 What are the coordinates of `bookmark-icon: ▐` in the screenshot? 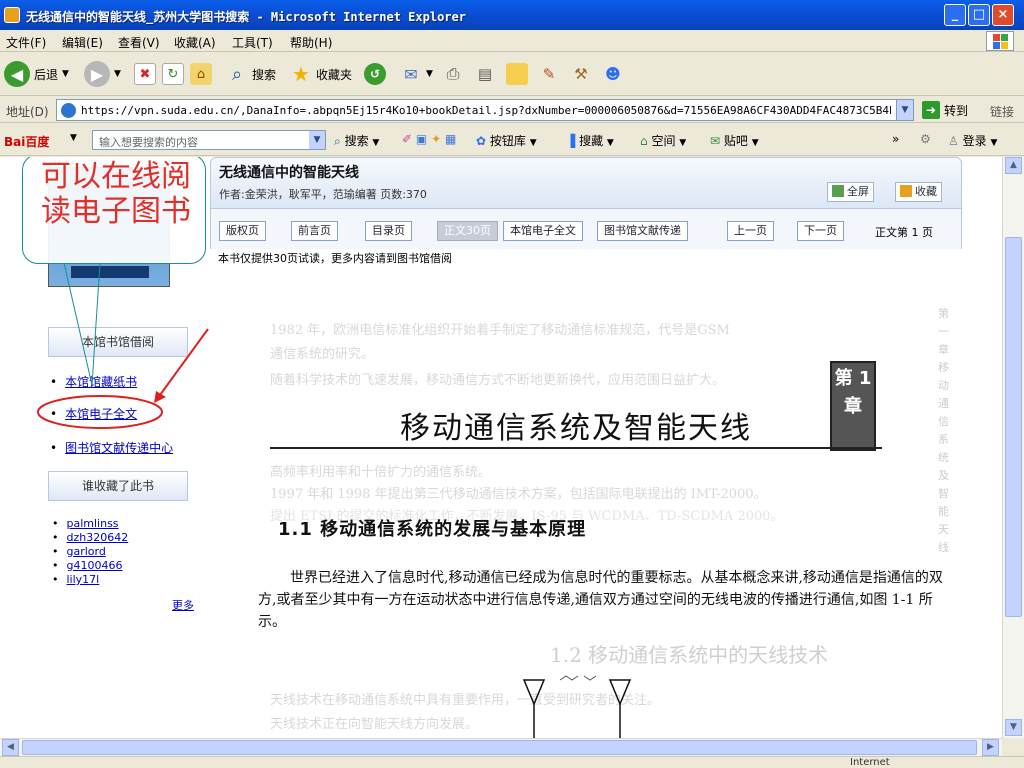 It's located at (571, 141).